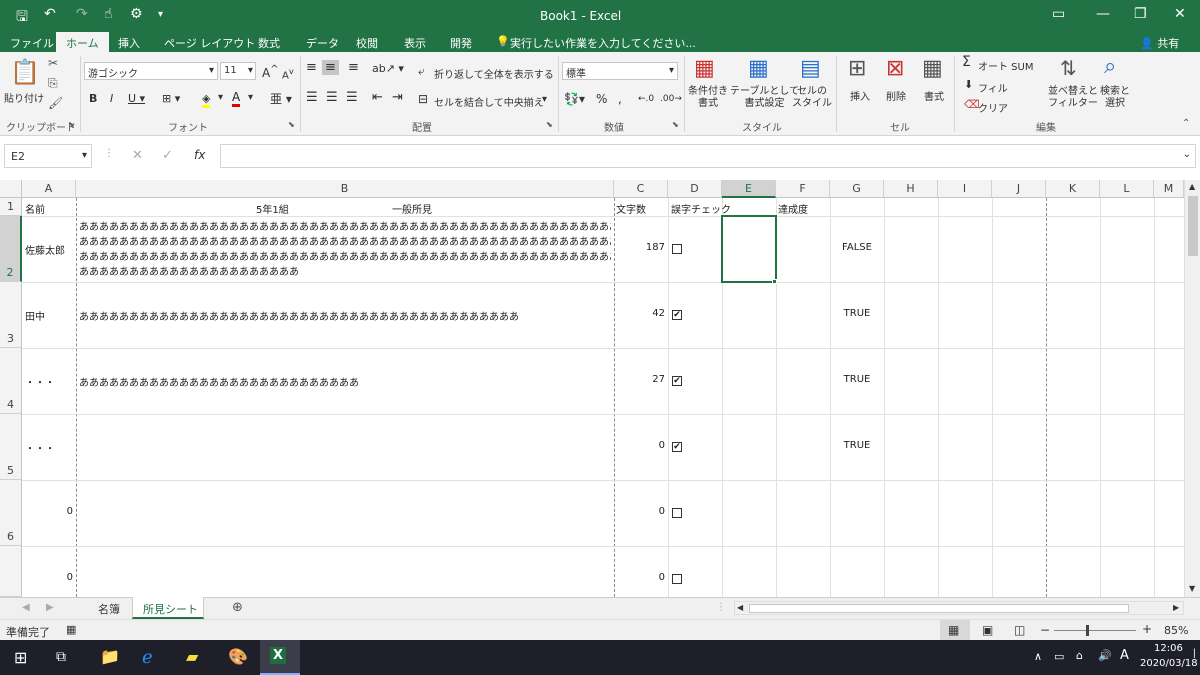 The width and height of the screenshot is (1200, 675). I want to click on excel-taskbar-button: X, so click(280, 657).